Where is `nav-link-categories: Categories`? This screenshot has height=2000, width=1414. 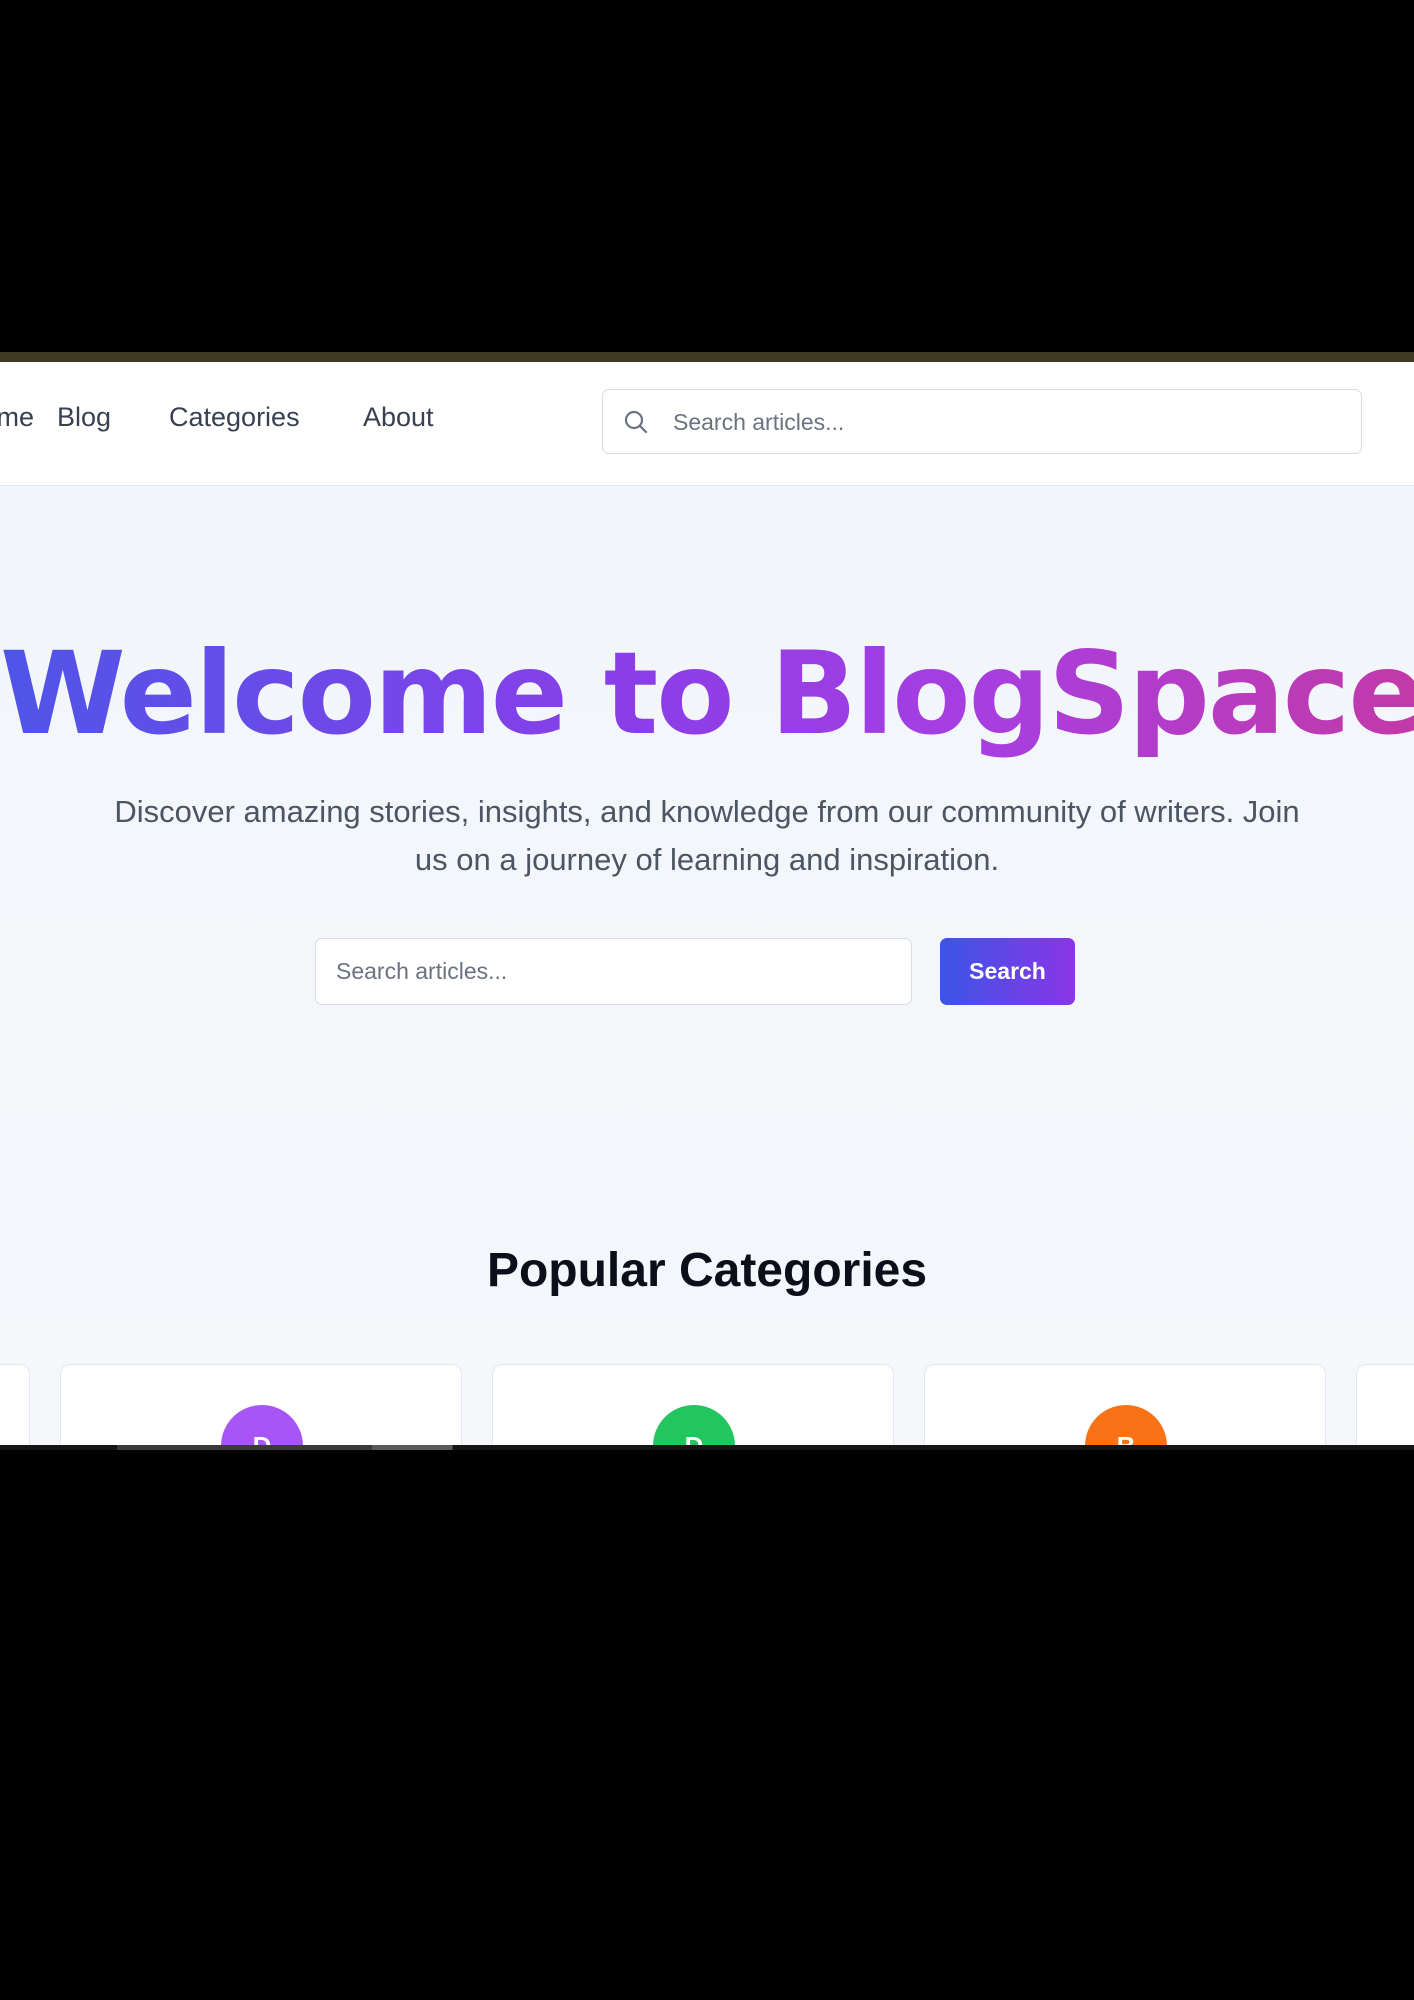 nav-link-categories: Categories is located at coordinates (234, 417).